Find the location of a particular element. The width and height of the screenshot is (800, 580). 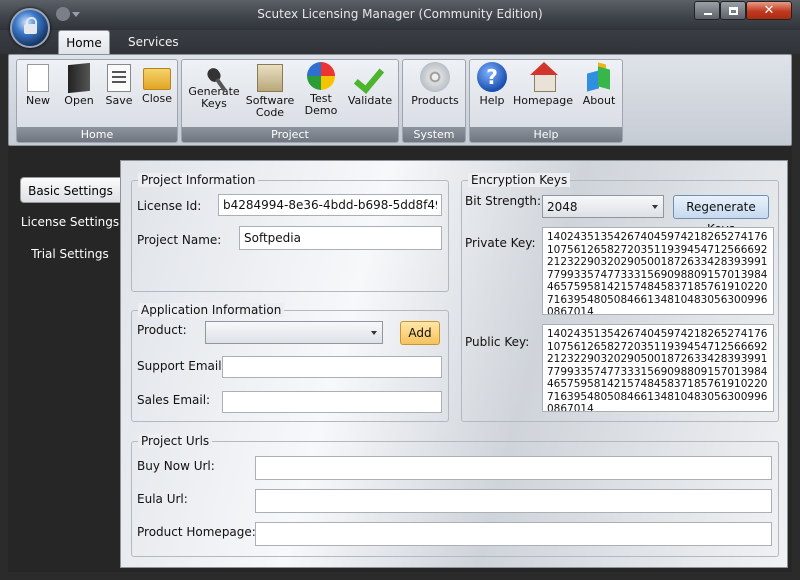

application-menu-button is located at coordinates (30, 28).